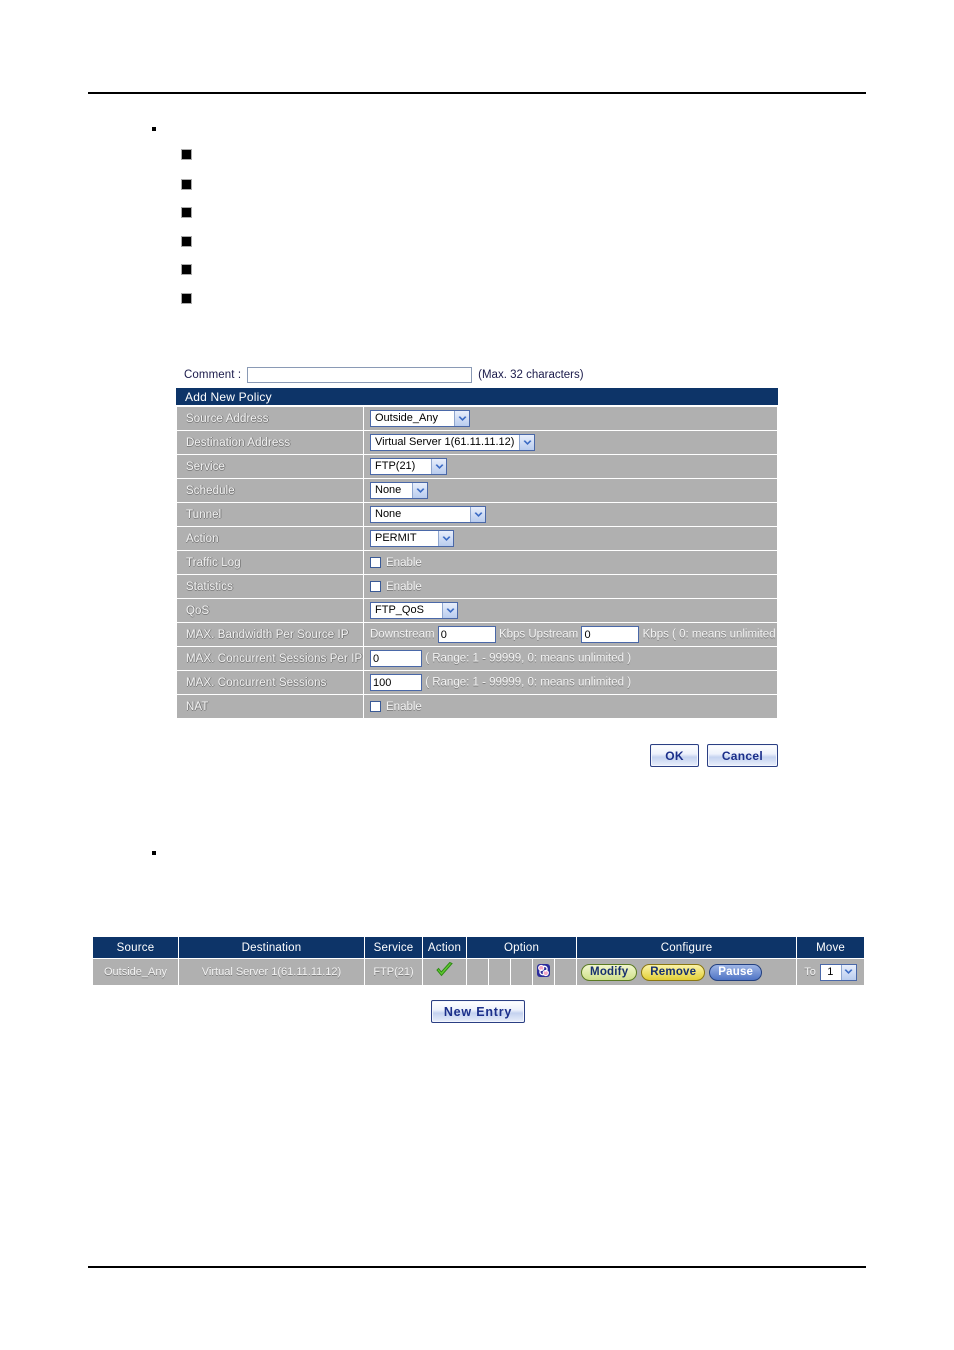 This screenshot has width=954, height=1350. Describe the element at coordinates (531, 375) in the screenshot. I see `comment-hint: (Max. 32 characters)` at that location.